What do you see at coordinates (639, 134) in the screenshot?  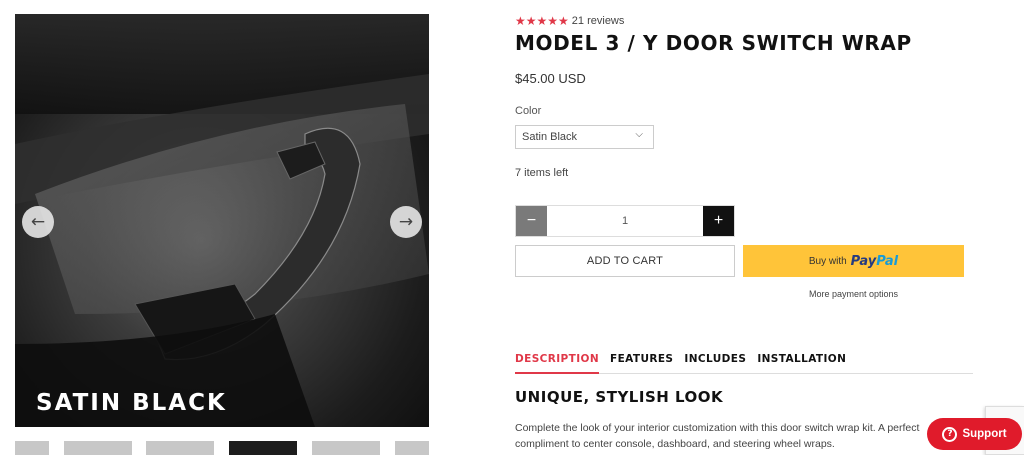 I see `chevron-down-icon: ⌵` at bounding box center [639, 134].